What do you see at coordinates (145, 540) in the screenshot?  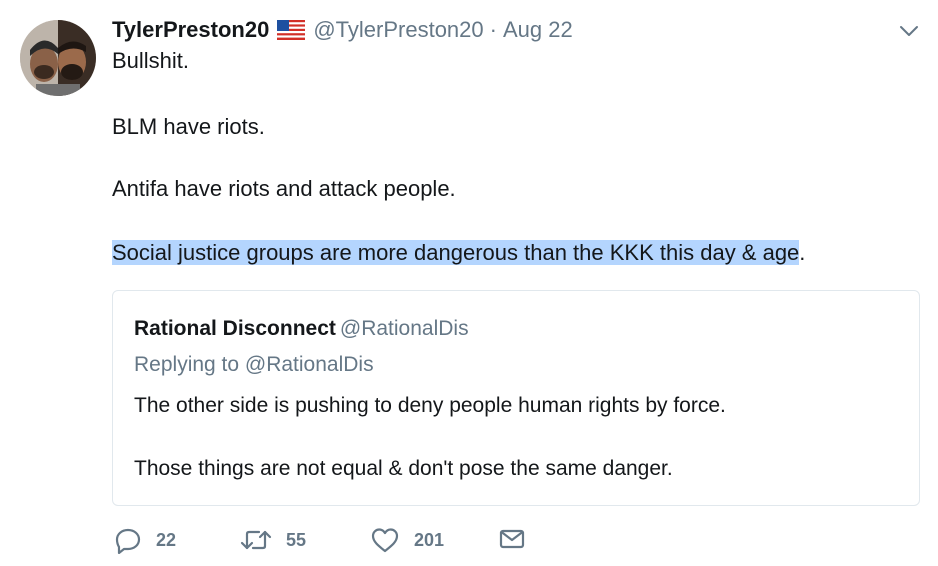 I see `reply-button: 22` at bounding box center [145, 540].